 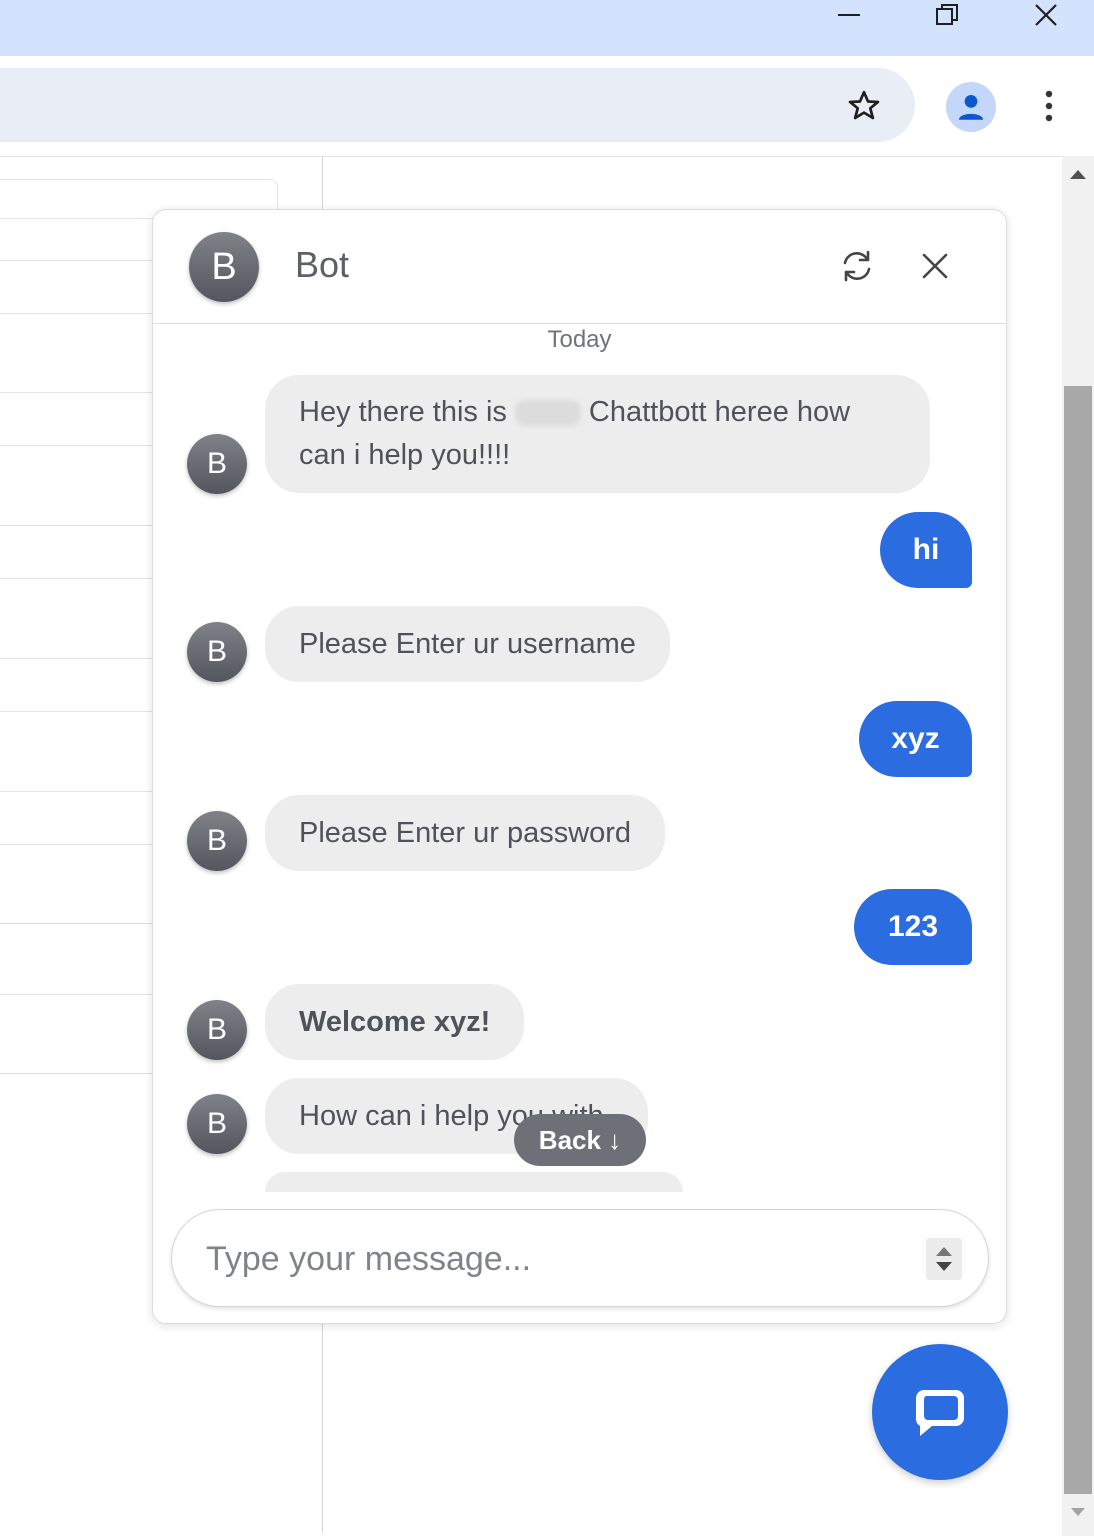 I want to click on bot-message: Please Enter ur password, so click(x=465, y=833).